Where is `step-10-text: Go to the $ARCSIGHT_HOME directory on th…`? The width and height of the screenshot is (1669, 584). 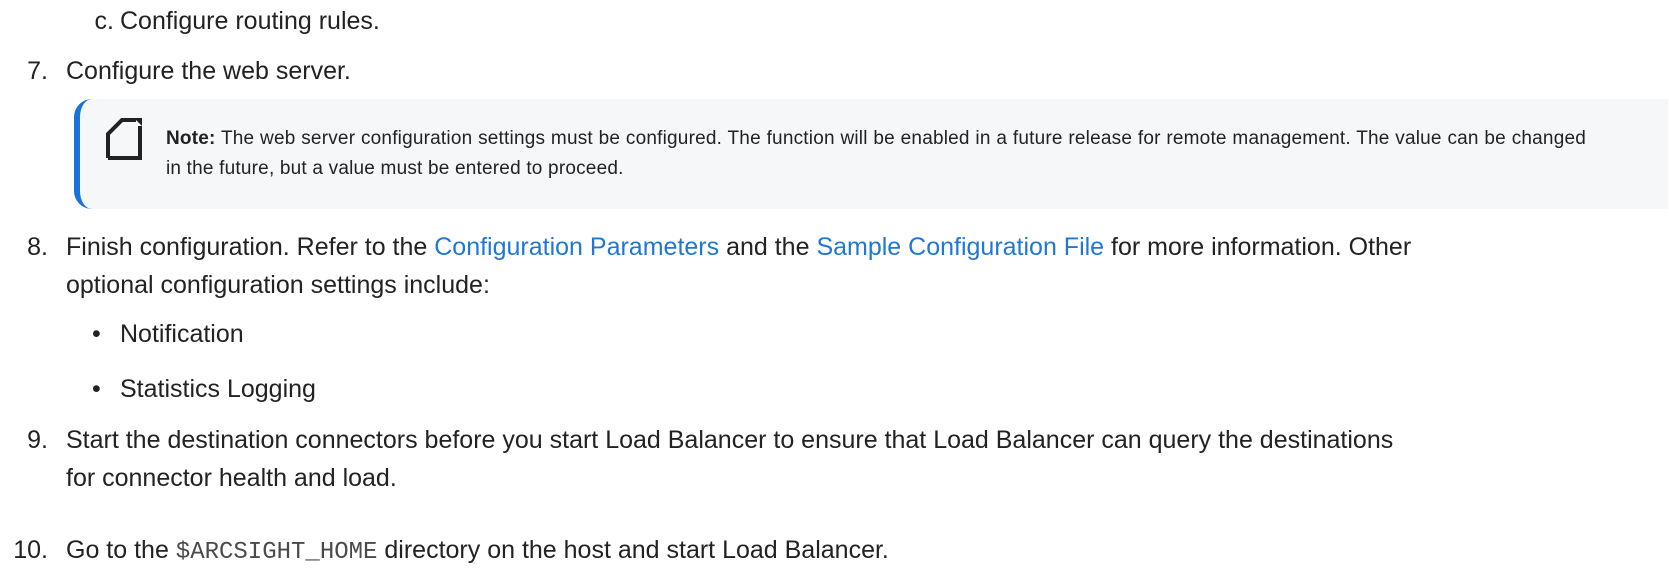
step-10-text: Go to the $ARCSIGHT_HOME directory on th… is located at coordinates (477, 551).